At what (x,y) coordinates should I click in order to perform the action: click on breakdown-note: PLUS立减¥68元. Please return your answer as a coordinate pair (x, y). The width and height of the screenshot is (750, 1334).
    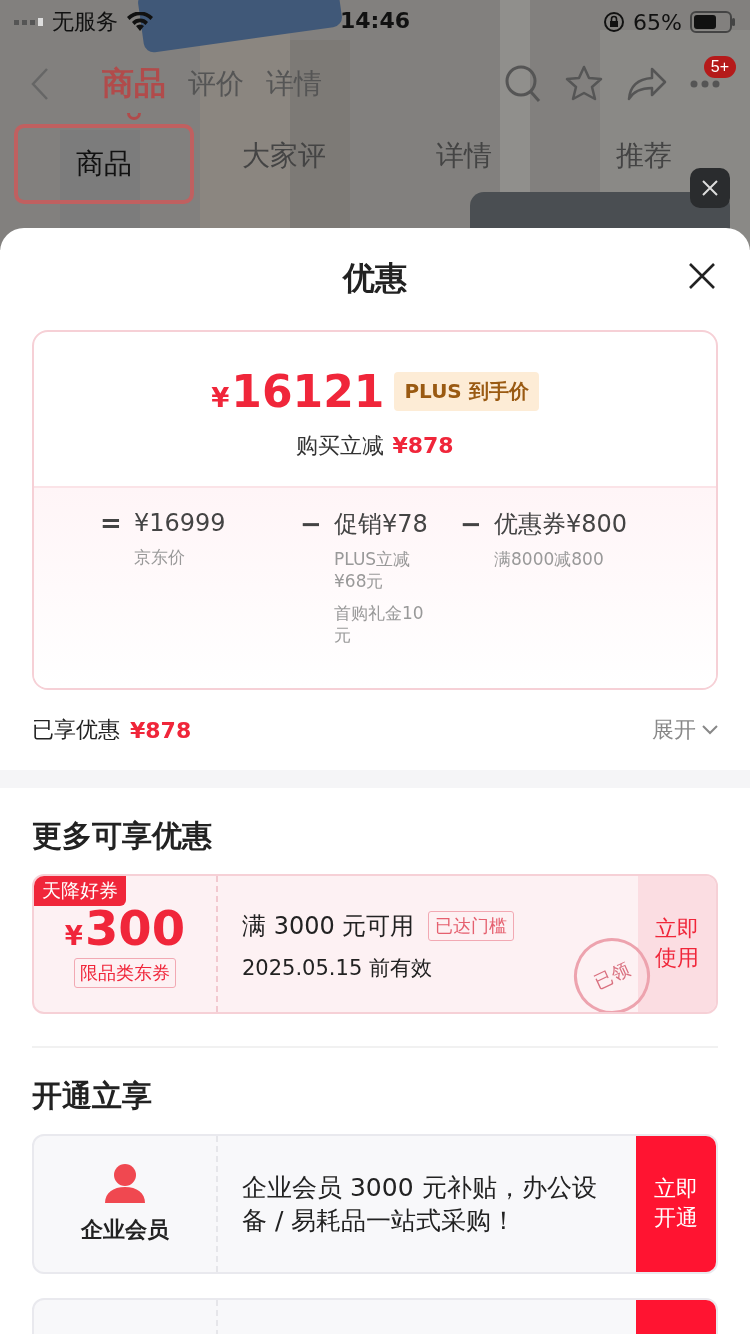
    Looking at the image, I should click on (373, 570).